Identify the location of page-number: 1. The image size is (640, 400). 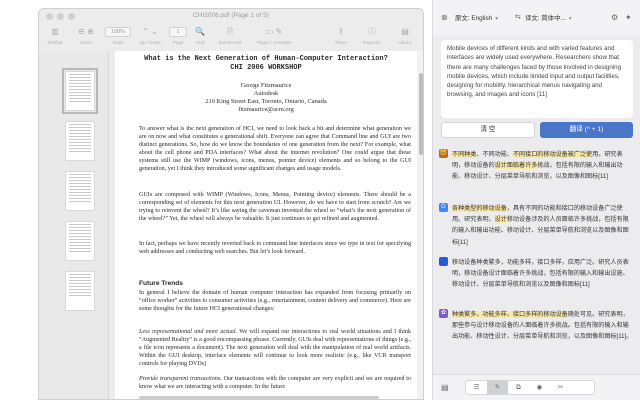
(178, 32).